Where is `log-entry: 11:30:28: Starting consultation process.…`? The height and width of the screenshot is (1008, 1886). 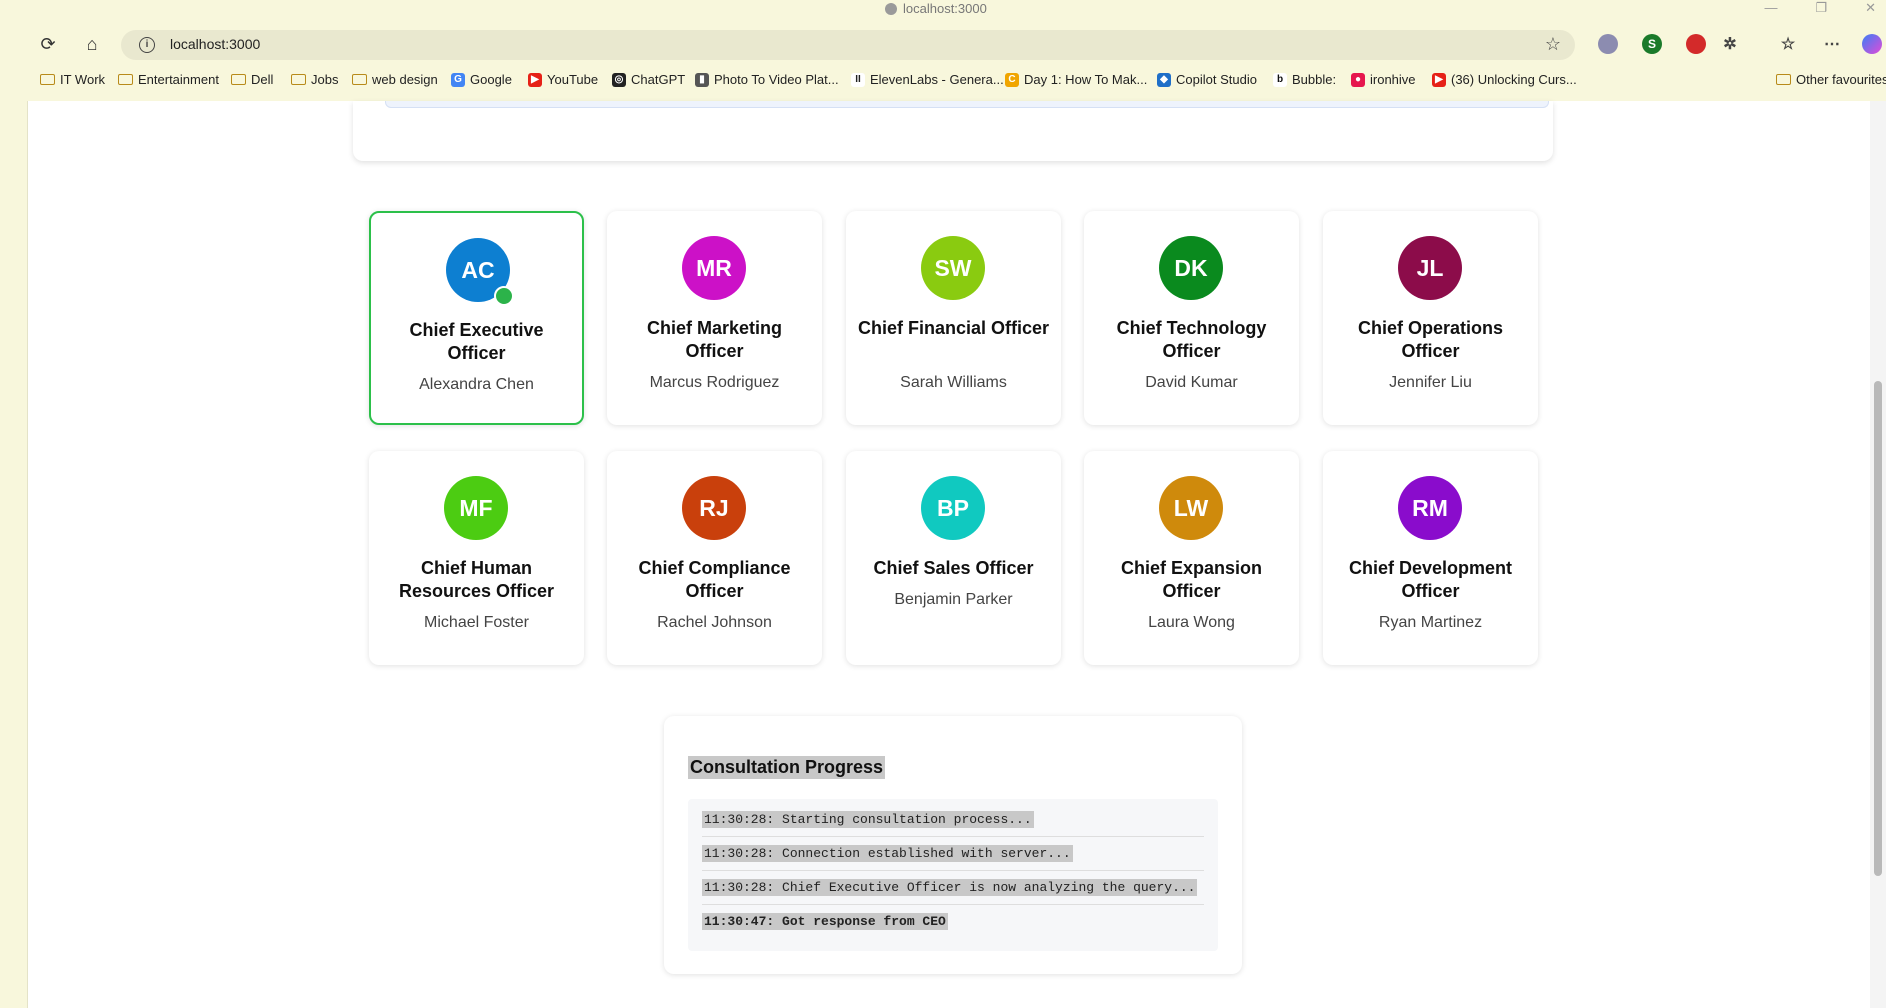
log-entry: 11:30:28: Starting consultation process.… is located at coordinates (953, 820).